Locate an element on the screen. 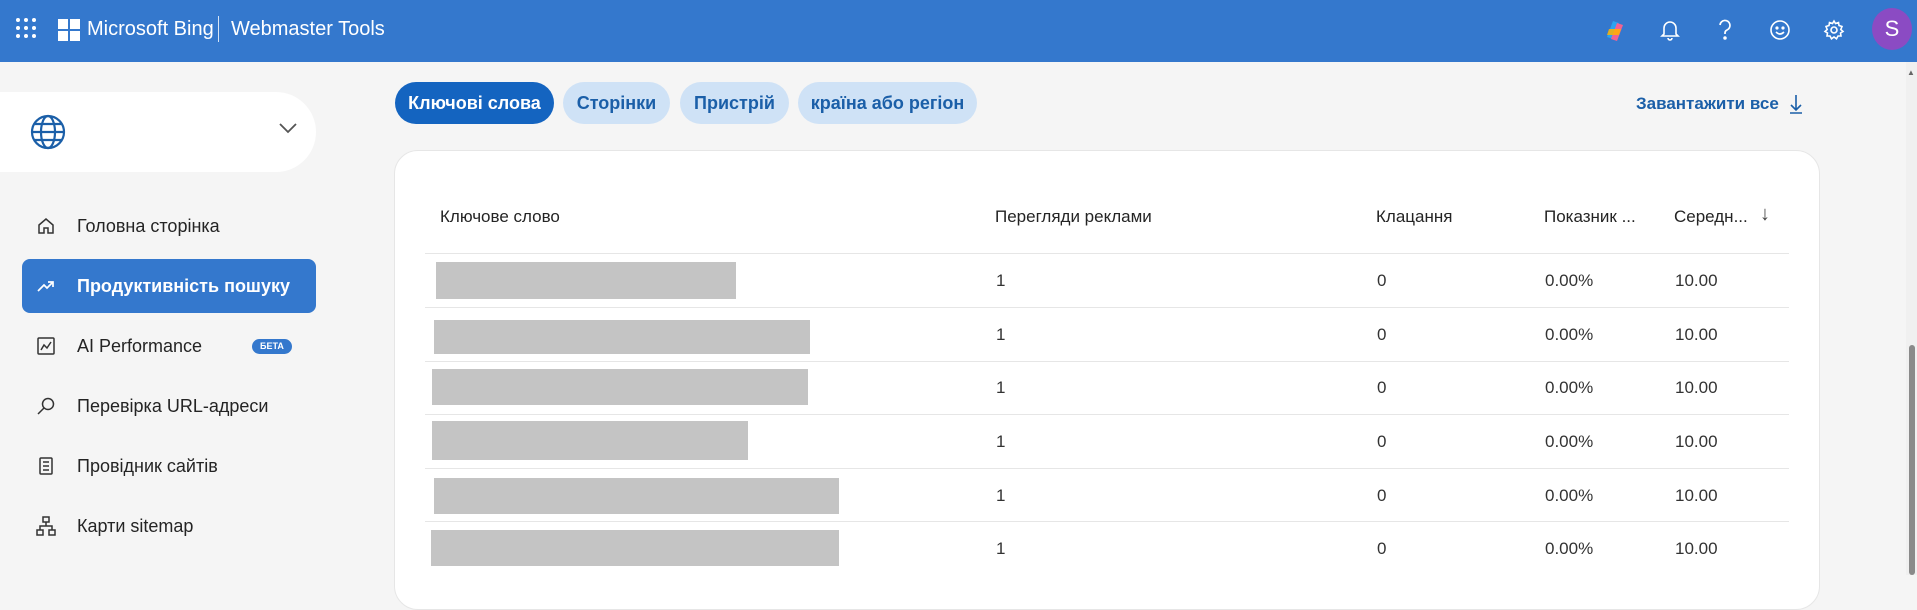 This screenshot has height=610, width=1917. sidebar-item-site-explorer: Провідник сайтів is located at coordinates (169, 466).